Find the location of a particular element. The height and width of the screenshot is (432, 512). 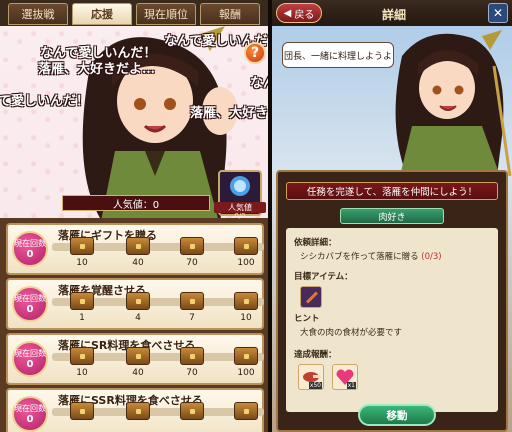

tab-bar: 選抜戦 応援 現在順位 報酬 is located at coordinates (134, 13).